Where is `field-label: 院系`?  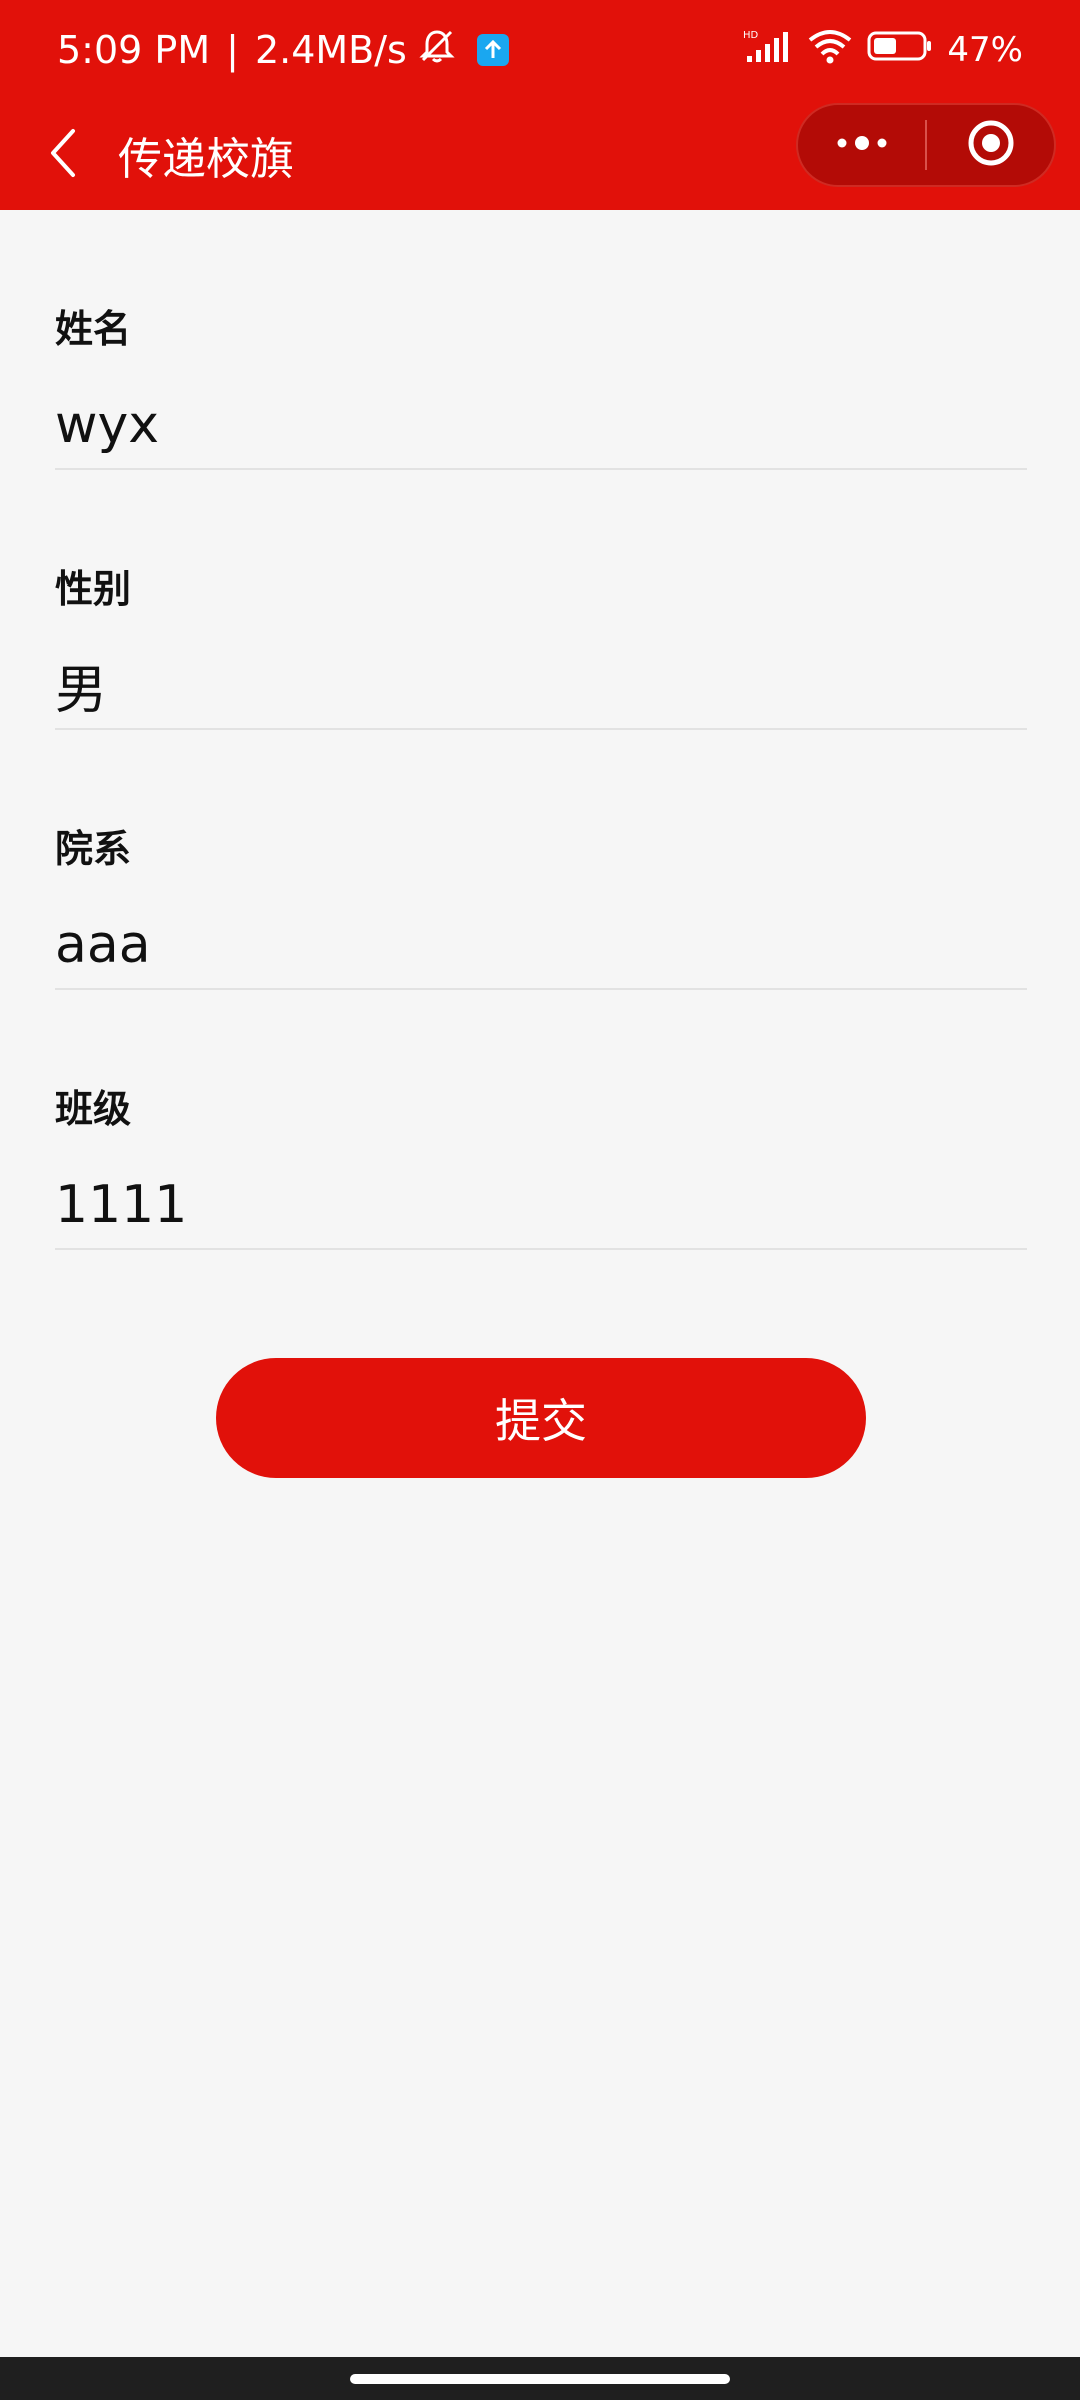
field-label: 院系 is located at coordinates (93, 849).